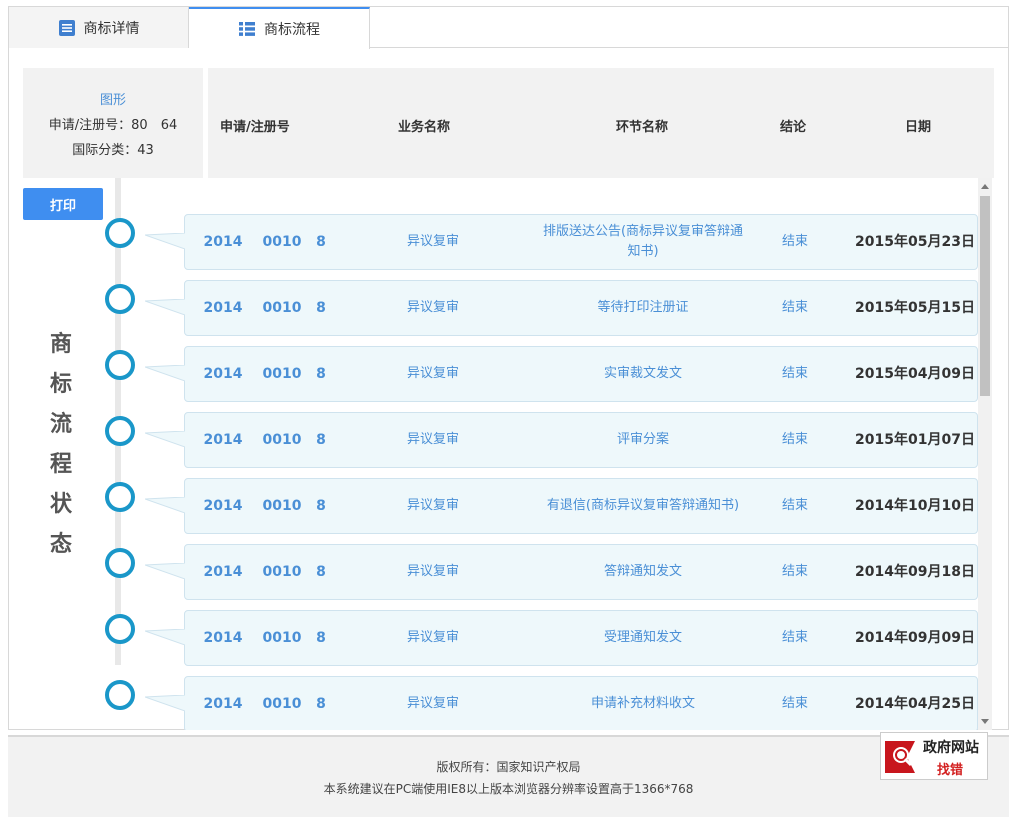  I want to click on gov-site-error-badge: 政府网站 找错, so click(934, 756).